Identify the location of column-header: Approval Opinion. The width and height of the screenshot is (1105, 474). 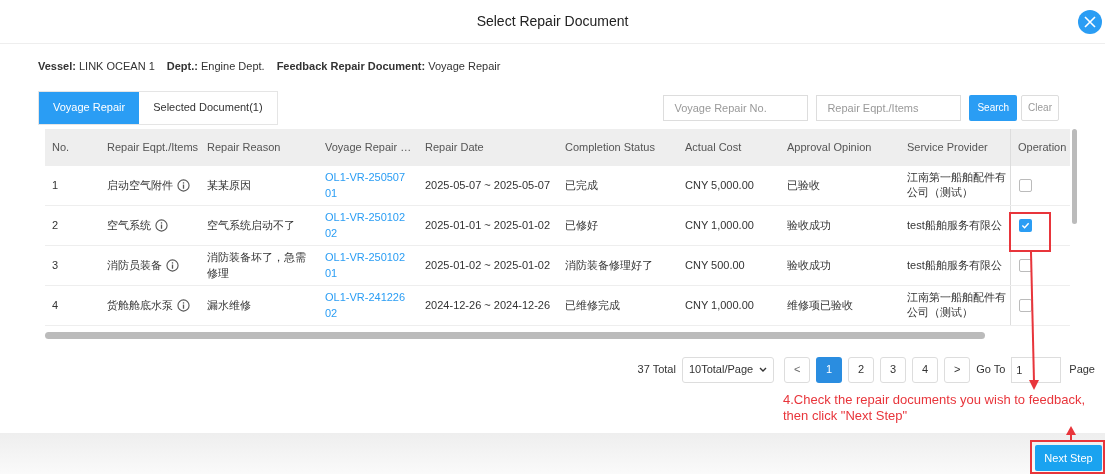
(829, 147).